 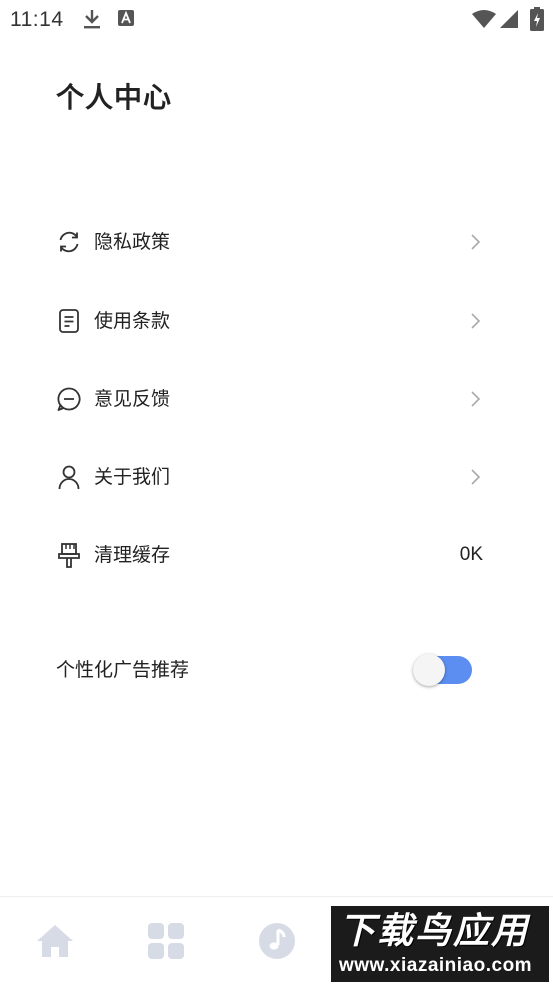 What do you see at coordinates (166, 941) in the screenshot?
I see `grid-icon` at bounding box center [166, 941].